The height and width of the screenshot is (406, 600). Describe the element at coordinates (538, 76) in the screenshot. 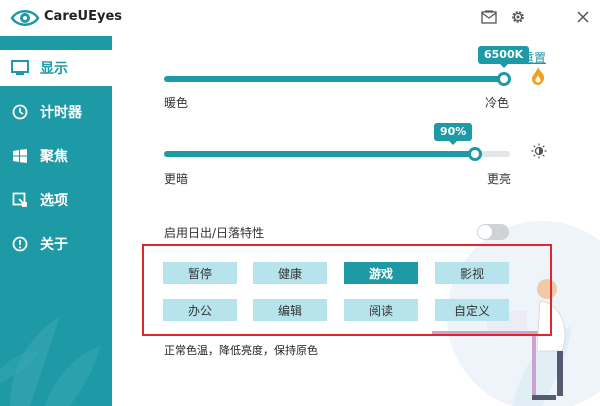

I see `flame-icon` at that location.